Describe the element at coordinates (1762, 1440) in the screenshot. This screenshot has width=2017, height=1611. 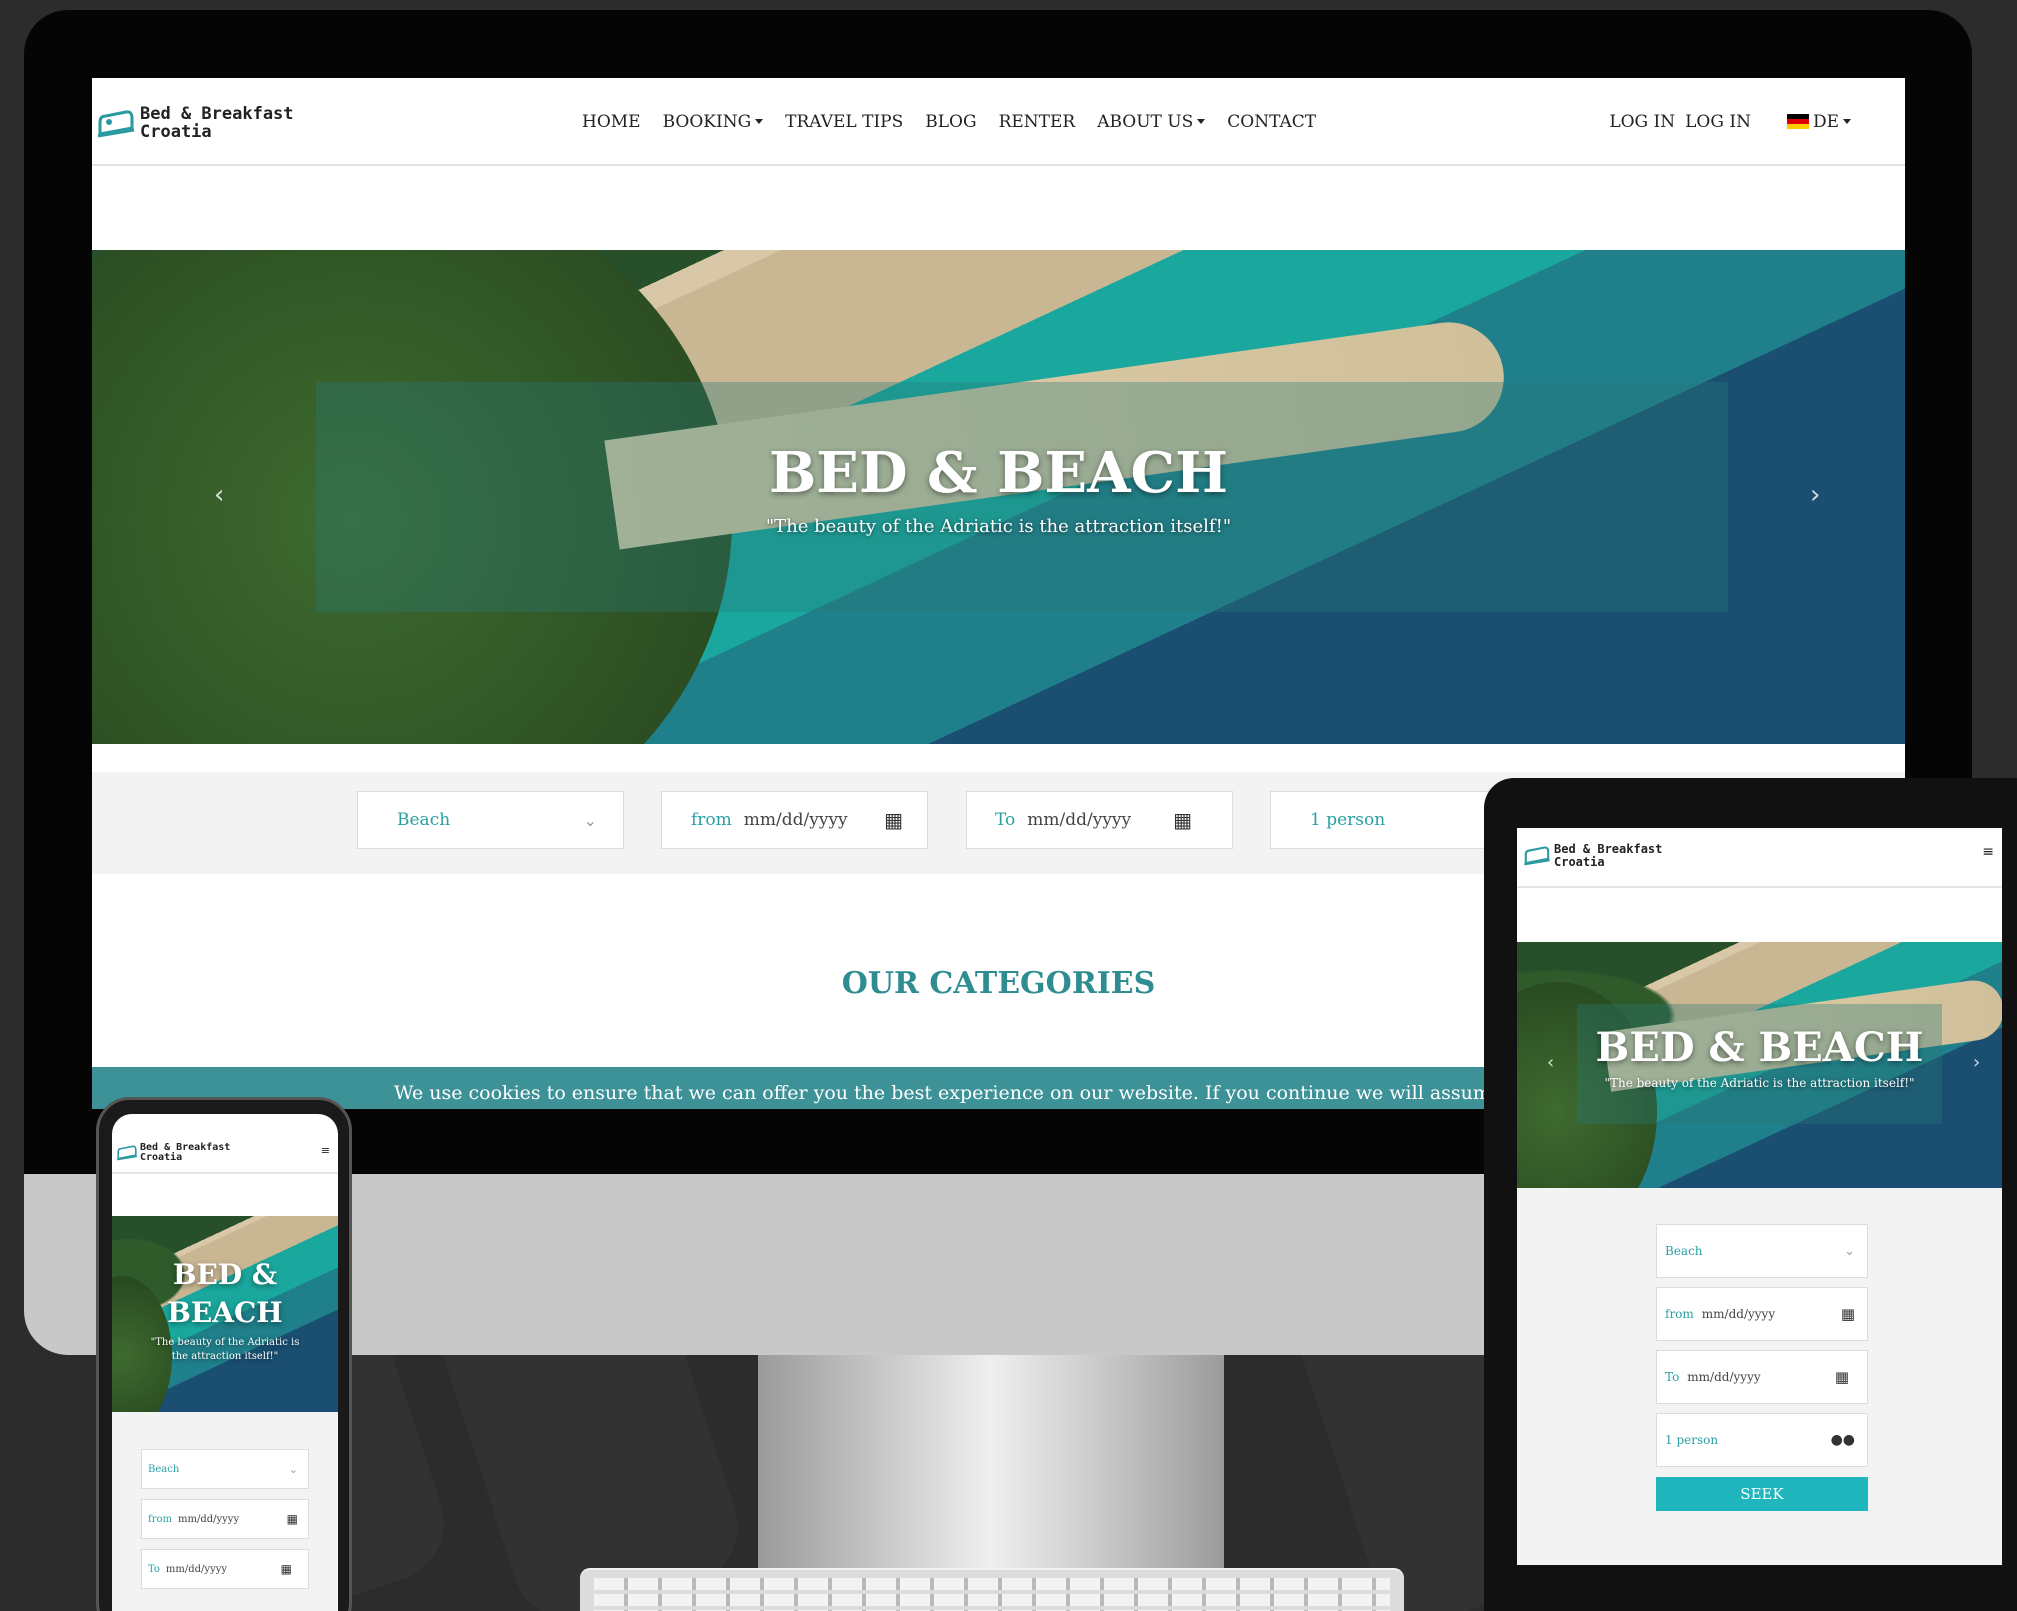
I see `persons-field: 1 person ●●` at that location.